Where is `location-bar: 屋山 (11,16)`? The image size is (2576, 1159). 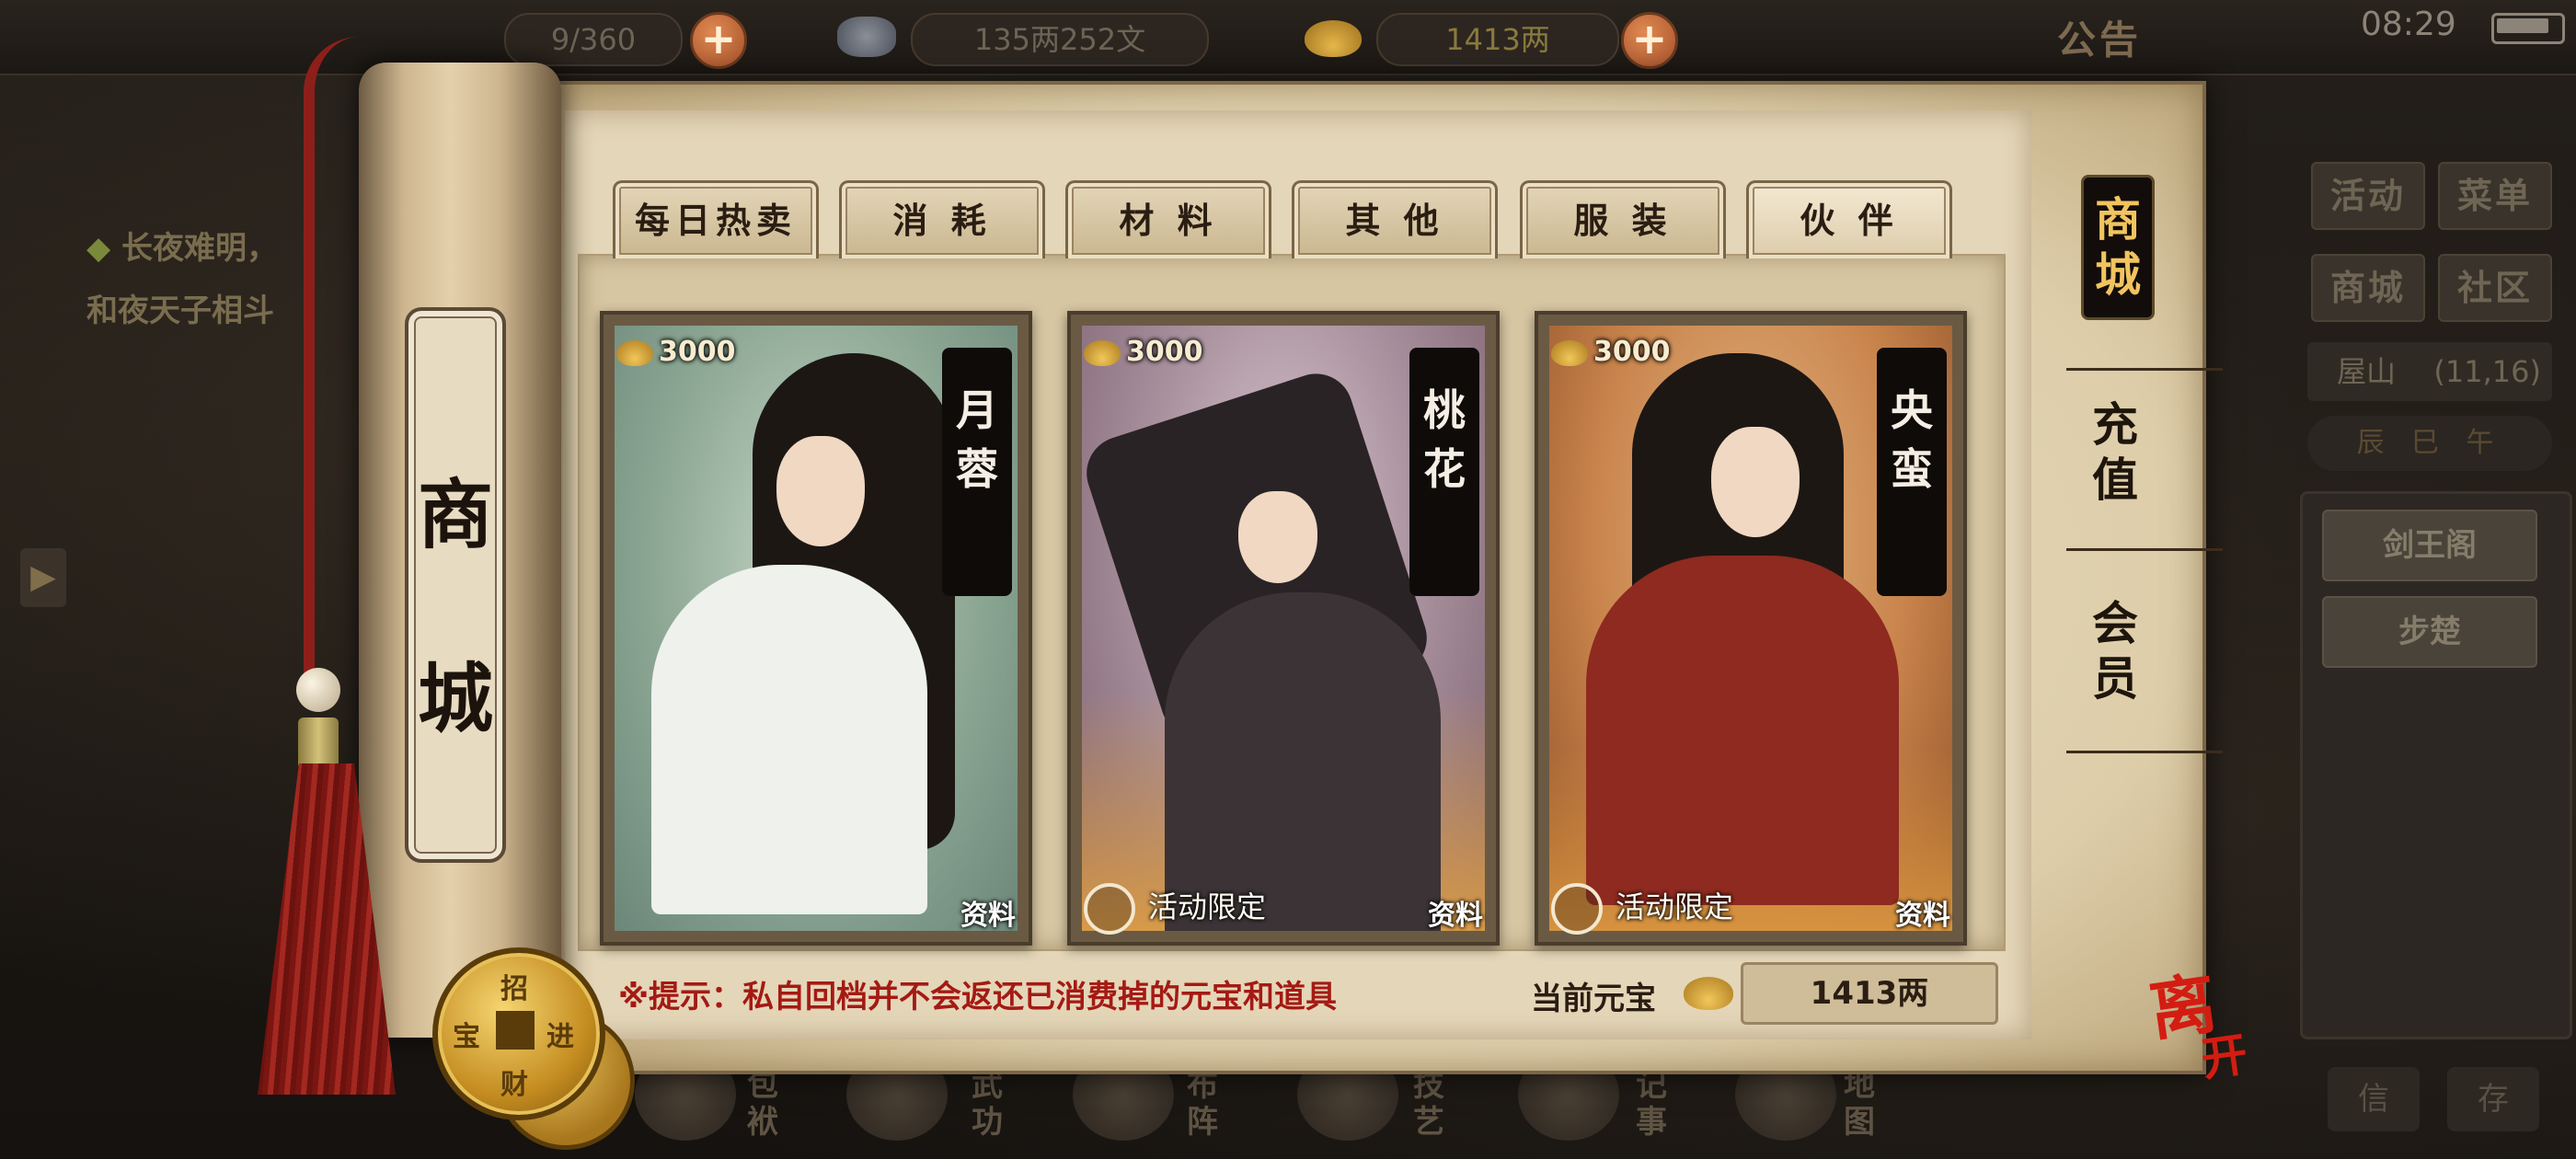 location-bar: 屋山 (11,16) is located at coordinates (2429, 371).